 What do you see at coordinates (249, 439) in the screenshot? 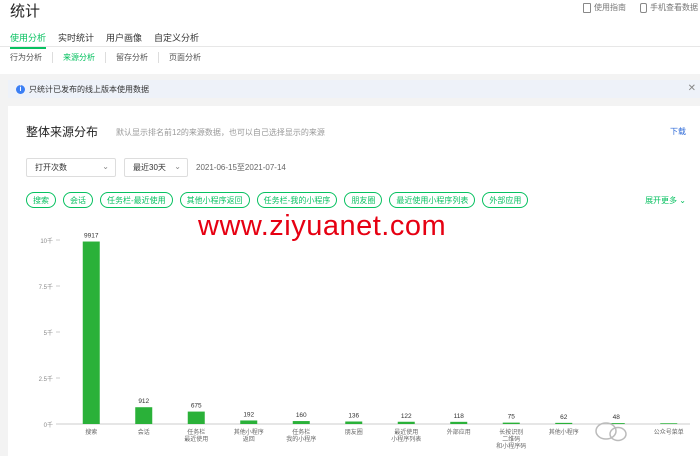
I see `x-tick-label: 返回` at bounding box center [249, 439].